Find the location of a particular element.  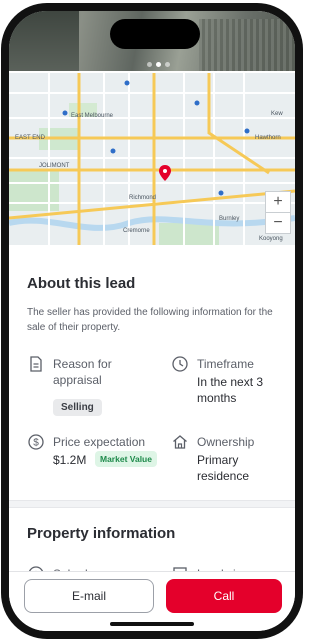

action-footer: E-mail Call is located at coordinates (152, 601).